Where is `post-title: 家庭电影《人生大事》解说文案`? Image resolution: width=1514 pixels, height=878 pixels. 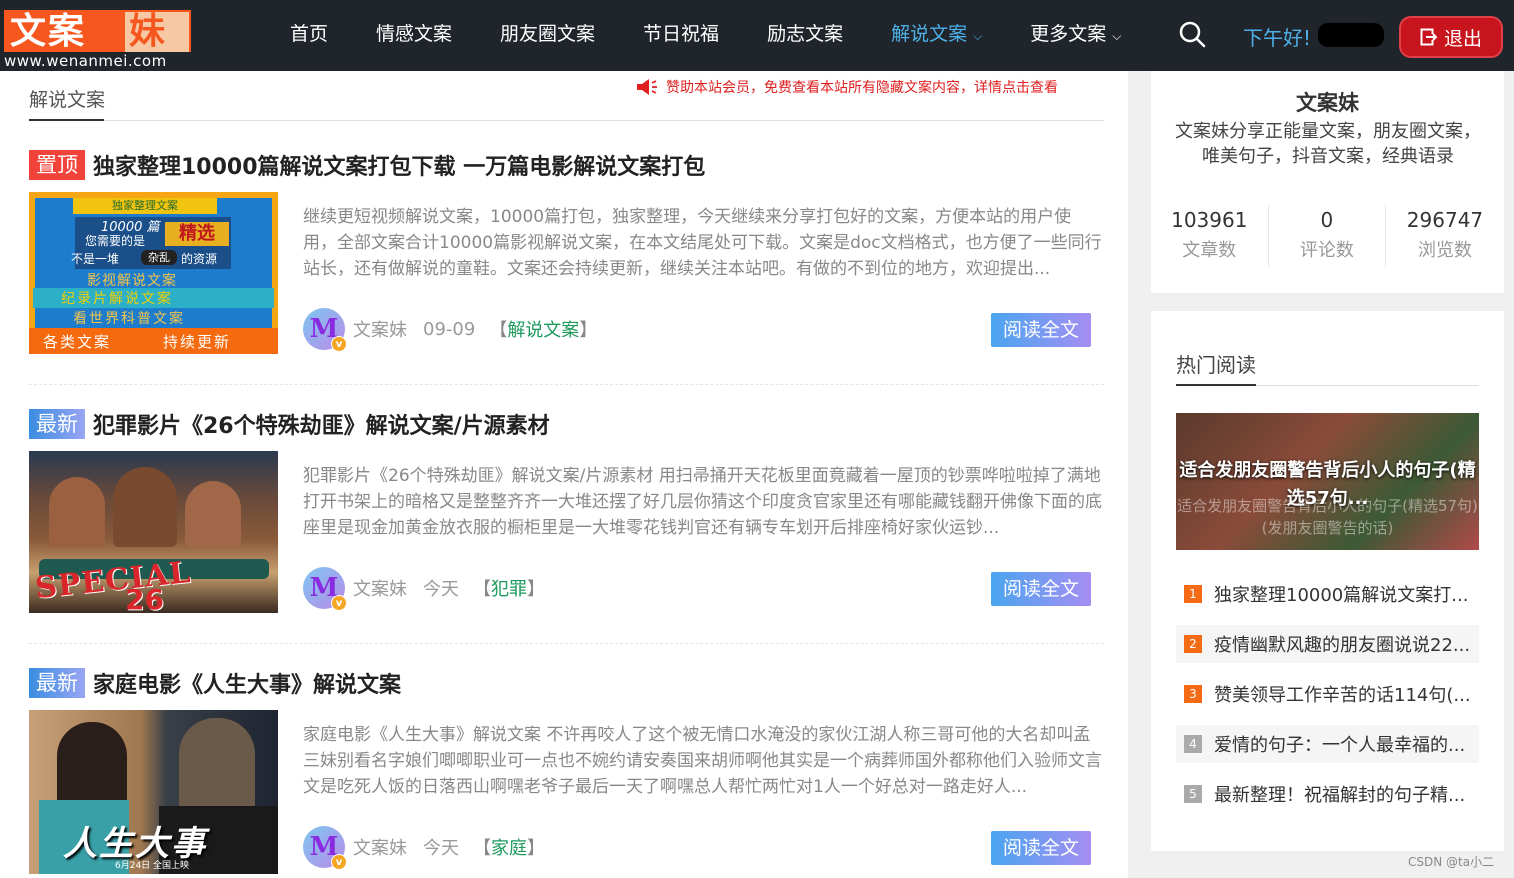
post-title: 家庭电影《人生大事》解说文案 is located at coordinates (247, 683).